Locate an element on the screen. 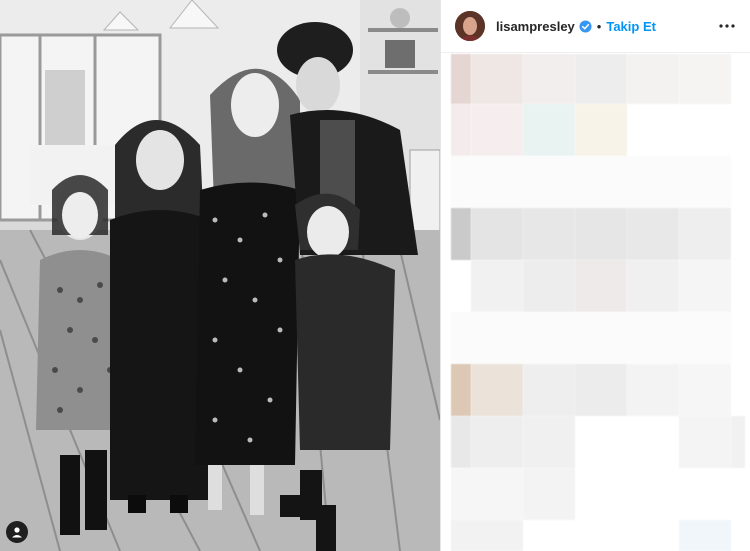 The image size is (750, 551). username-link: lisampresley is located at coordinates (535, 26).